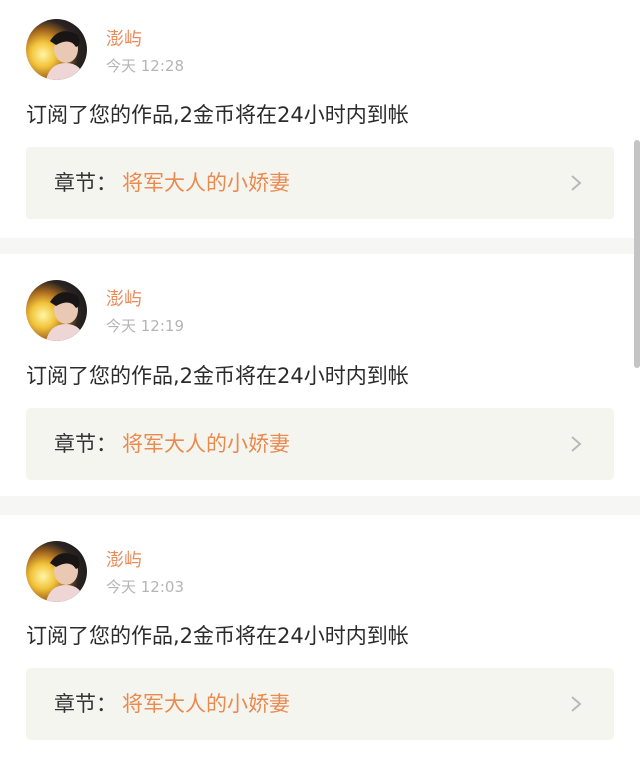 This screenshot has height=761, width=640. I want to click on scrollbar, so click(637, 254).